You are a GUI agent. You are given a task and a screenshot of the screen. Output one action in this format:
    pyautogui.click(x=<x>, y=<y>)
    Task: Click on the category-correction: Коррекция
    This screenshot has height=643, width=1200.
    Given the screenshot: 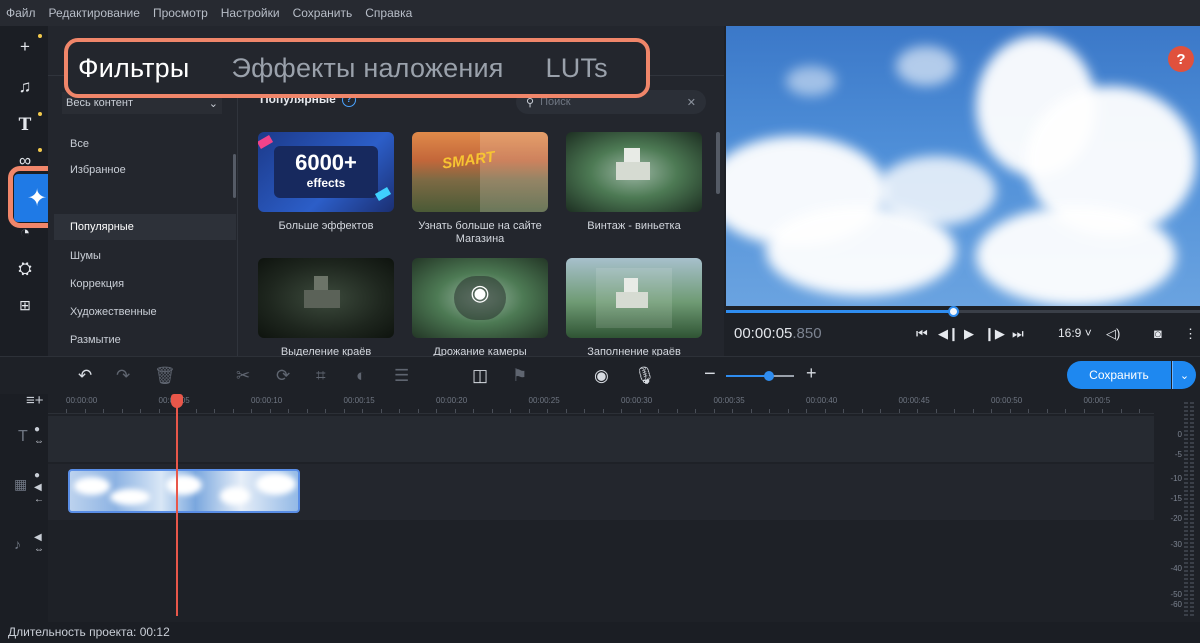 What is the action you would take?
    pyautogui.click(x=97, y=284)
    